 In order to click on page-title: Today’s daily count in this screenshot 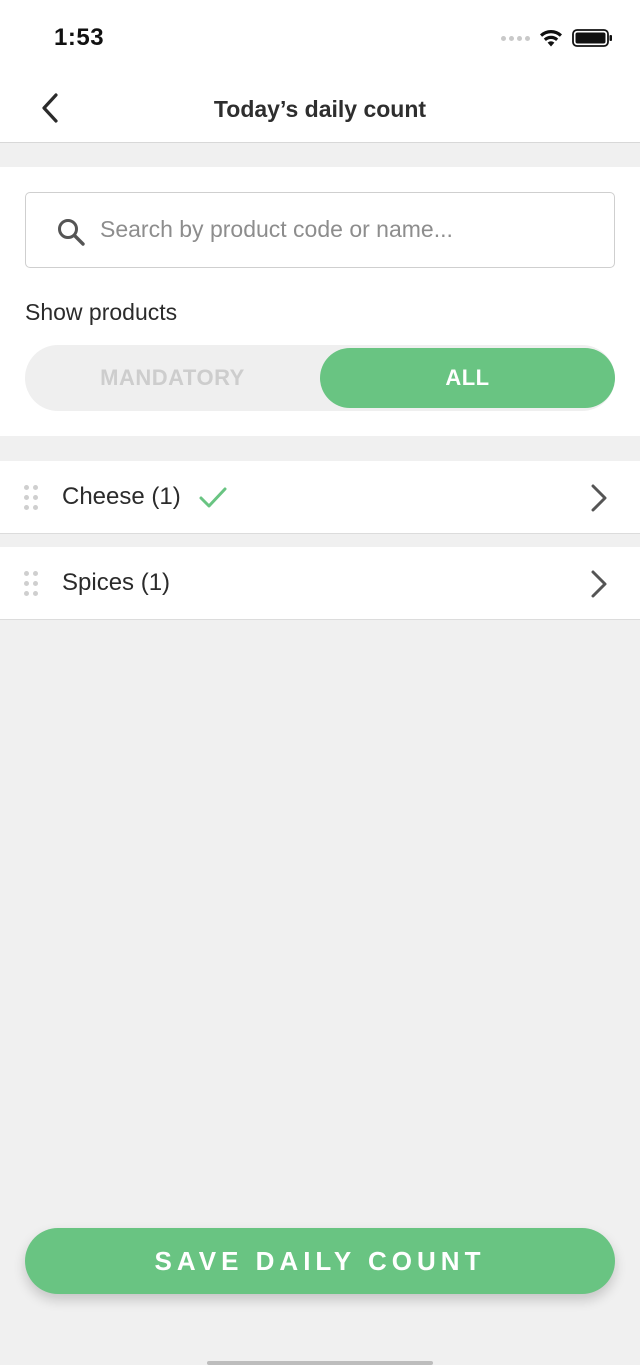, I will do `click(320, 109)`.